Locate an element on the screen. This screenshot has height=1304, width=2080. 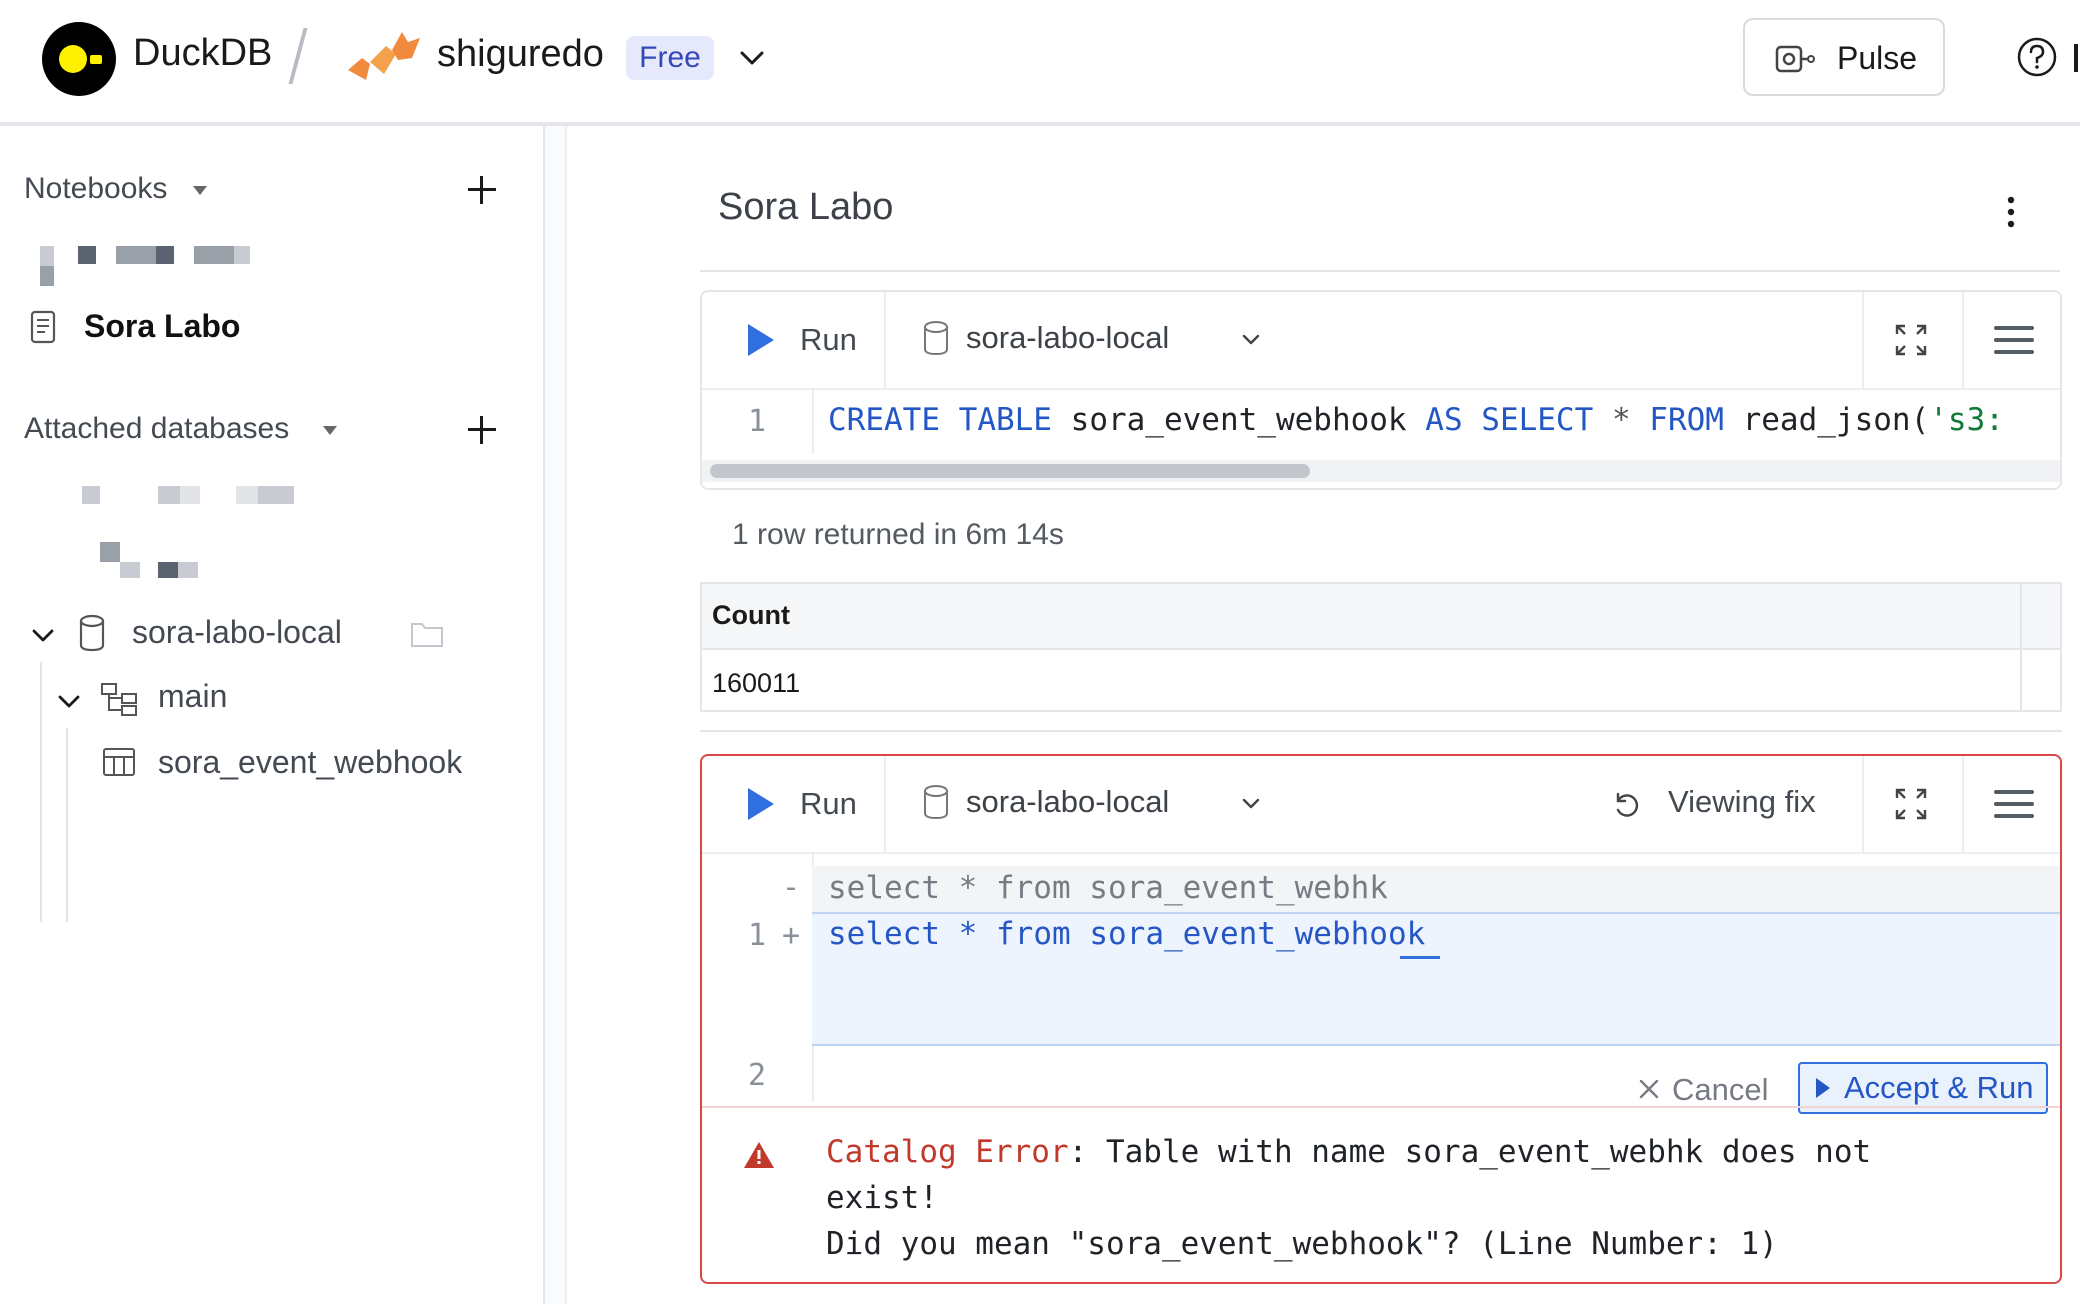
pulse-label: Pulse is located at coordinates (1877, 58).